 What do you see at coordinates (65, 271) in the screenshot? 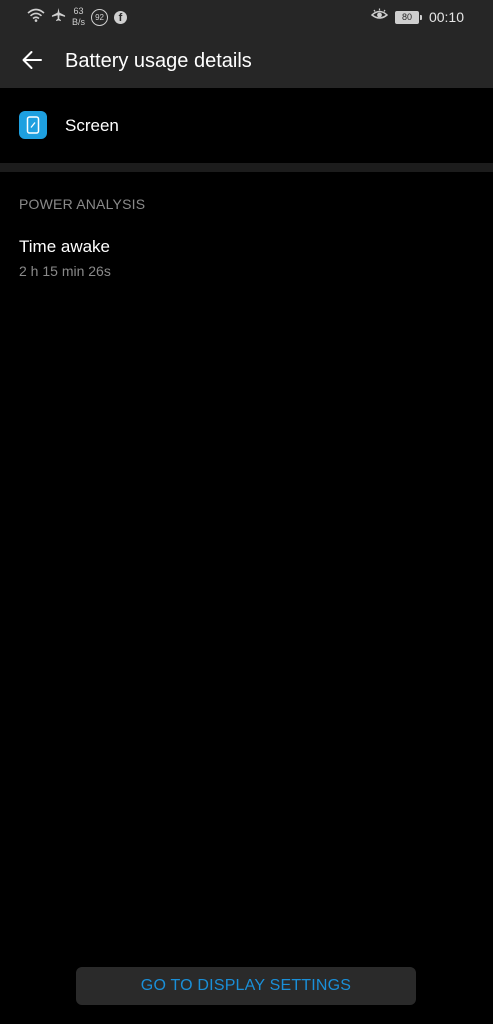
I see `time-awake-value: 2 h 15 min 26s` at bounding box center [65, 271].